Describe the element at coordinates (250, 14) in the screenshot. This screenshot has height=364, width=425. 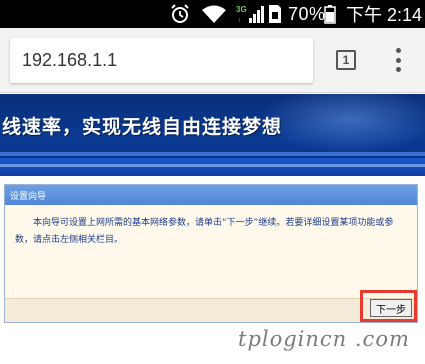
I see `signal-icon: 3G ↕` at that location.